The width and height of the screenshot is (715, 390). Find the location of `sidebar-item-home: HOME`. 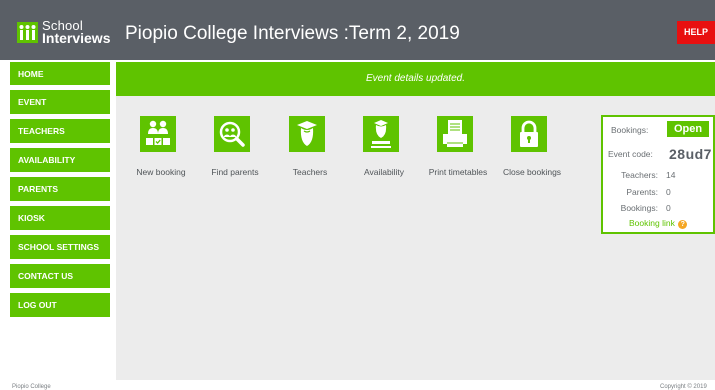

sidebar-item-home: HOME is located at coordinates (60, 73).